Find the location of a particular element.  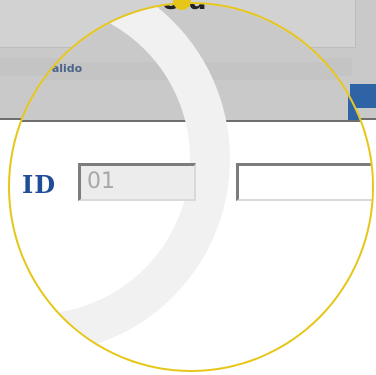

name-field is located at coordinates (304, 182).